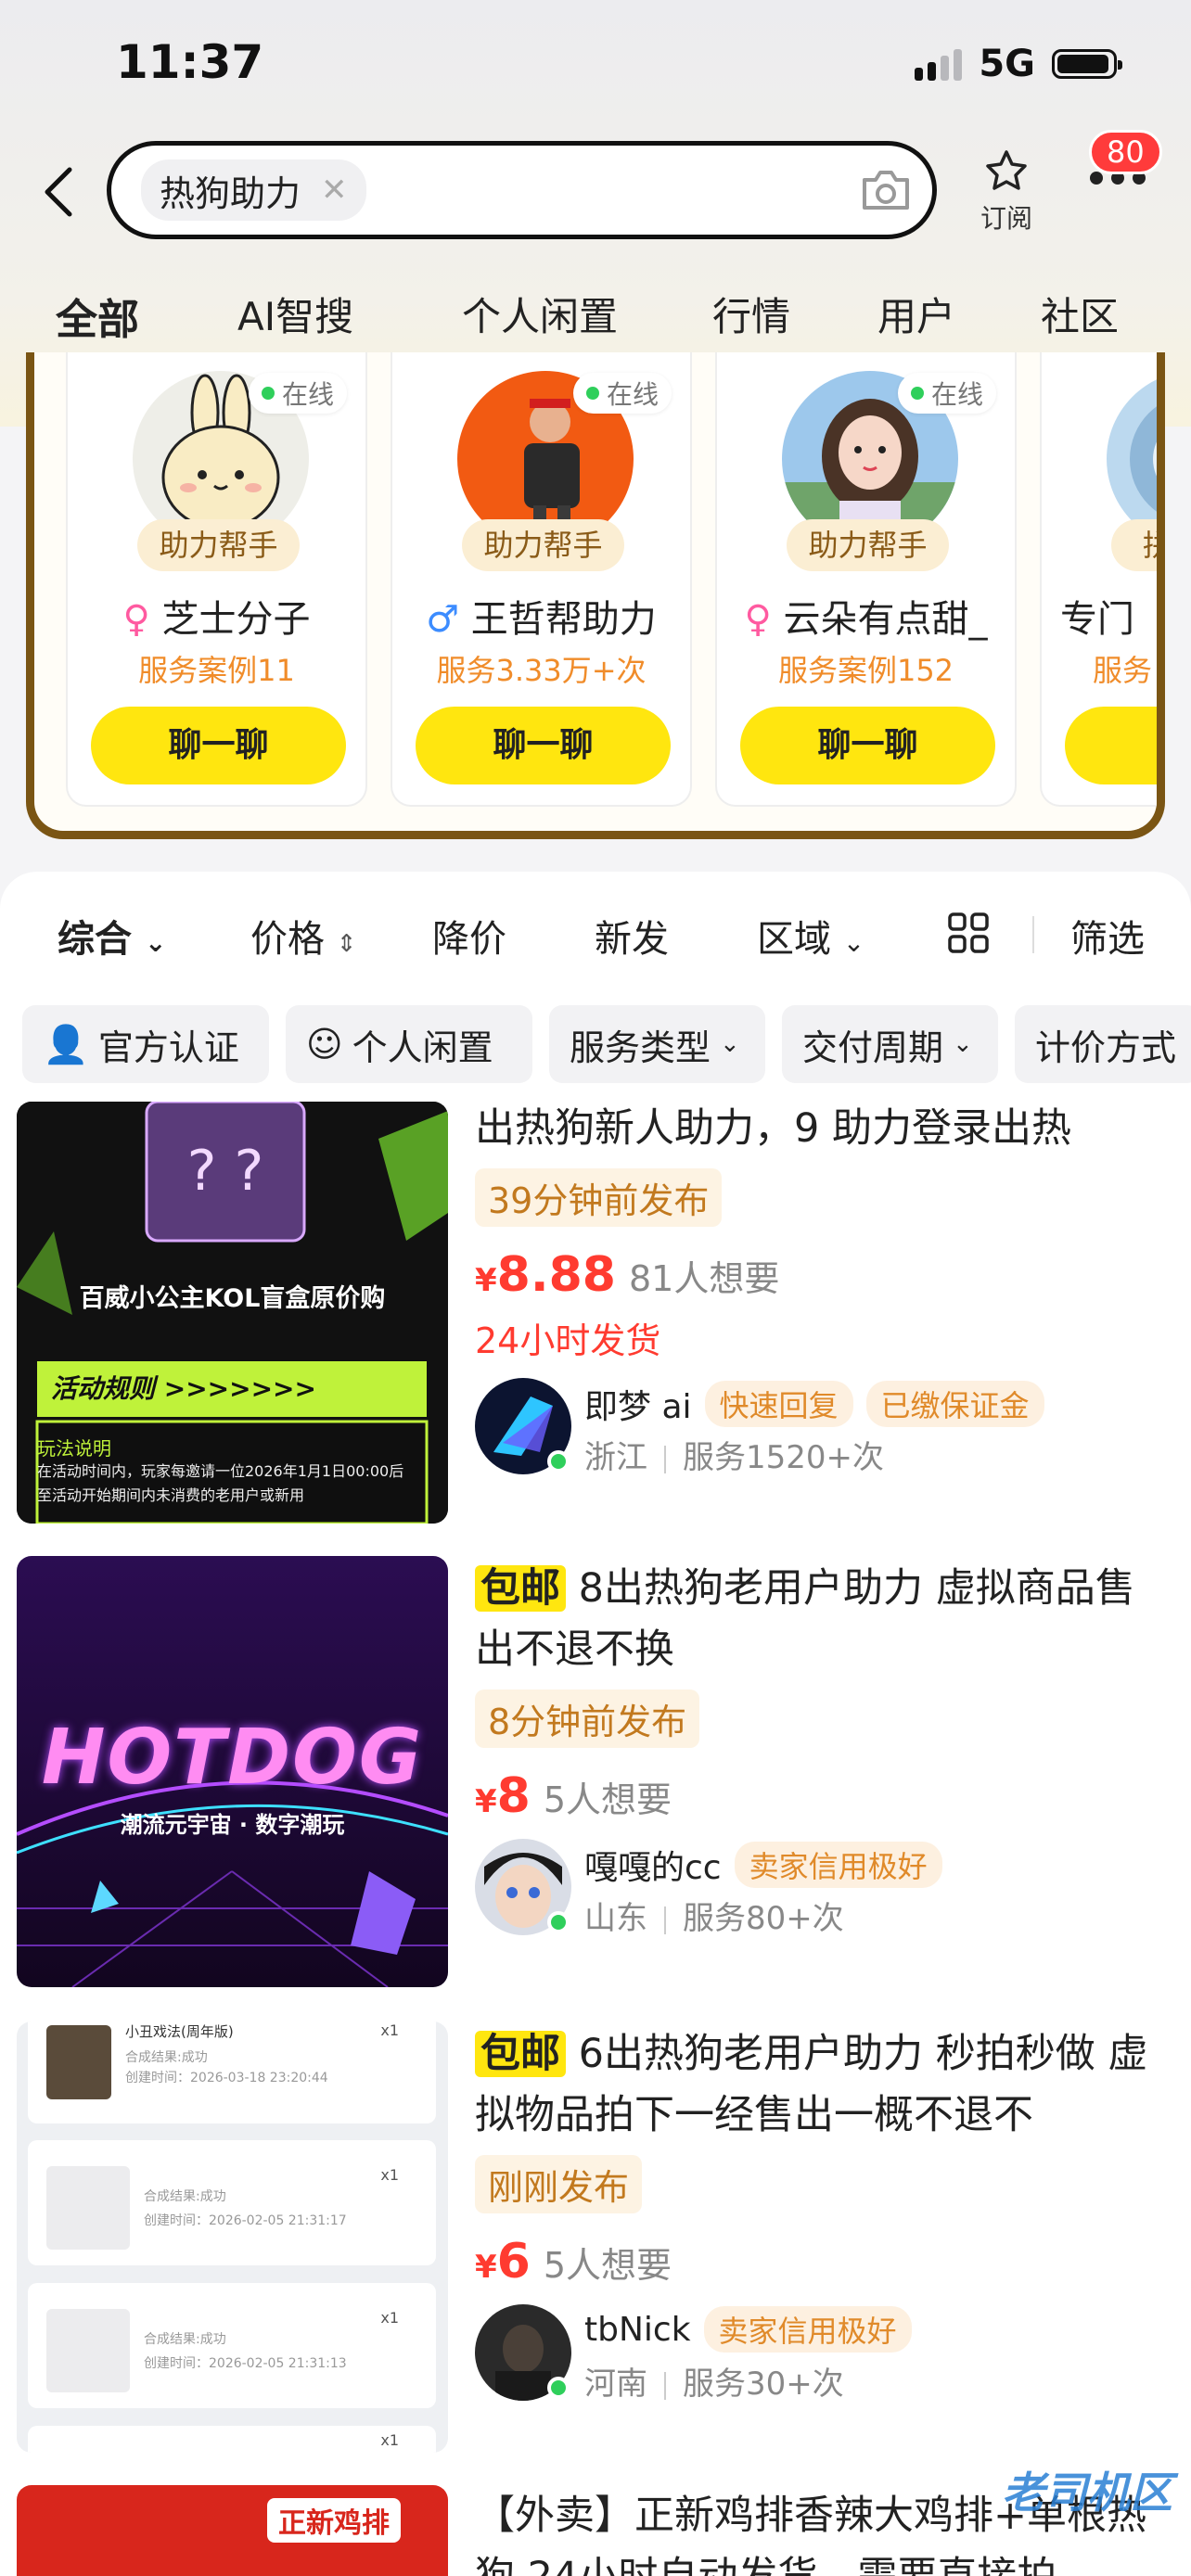 The image size is (1191, 2576). Describe the element at coordinates (324, 1044) in the screenshot. I see `ghost-icon: ☺` at that location.